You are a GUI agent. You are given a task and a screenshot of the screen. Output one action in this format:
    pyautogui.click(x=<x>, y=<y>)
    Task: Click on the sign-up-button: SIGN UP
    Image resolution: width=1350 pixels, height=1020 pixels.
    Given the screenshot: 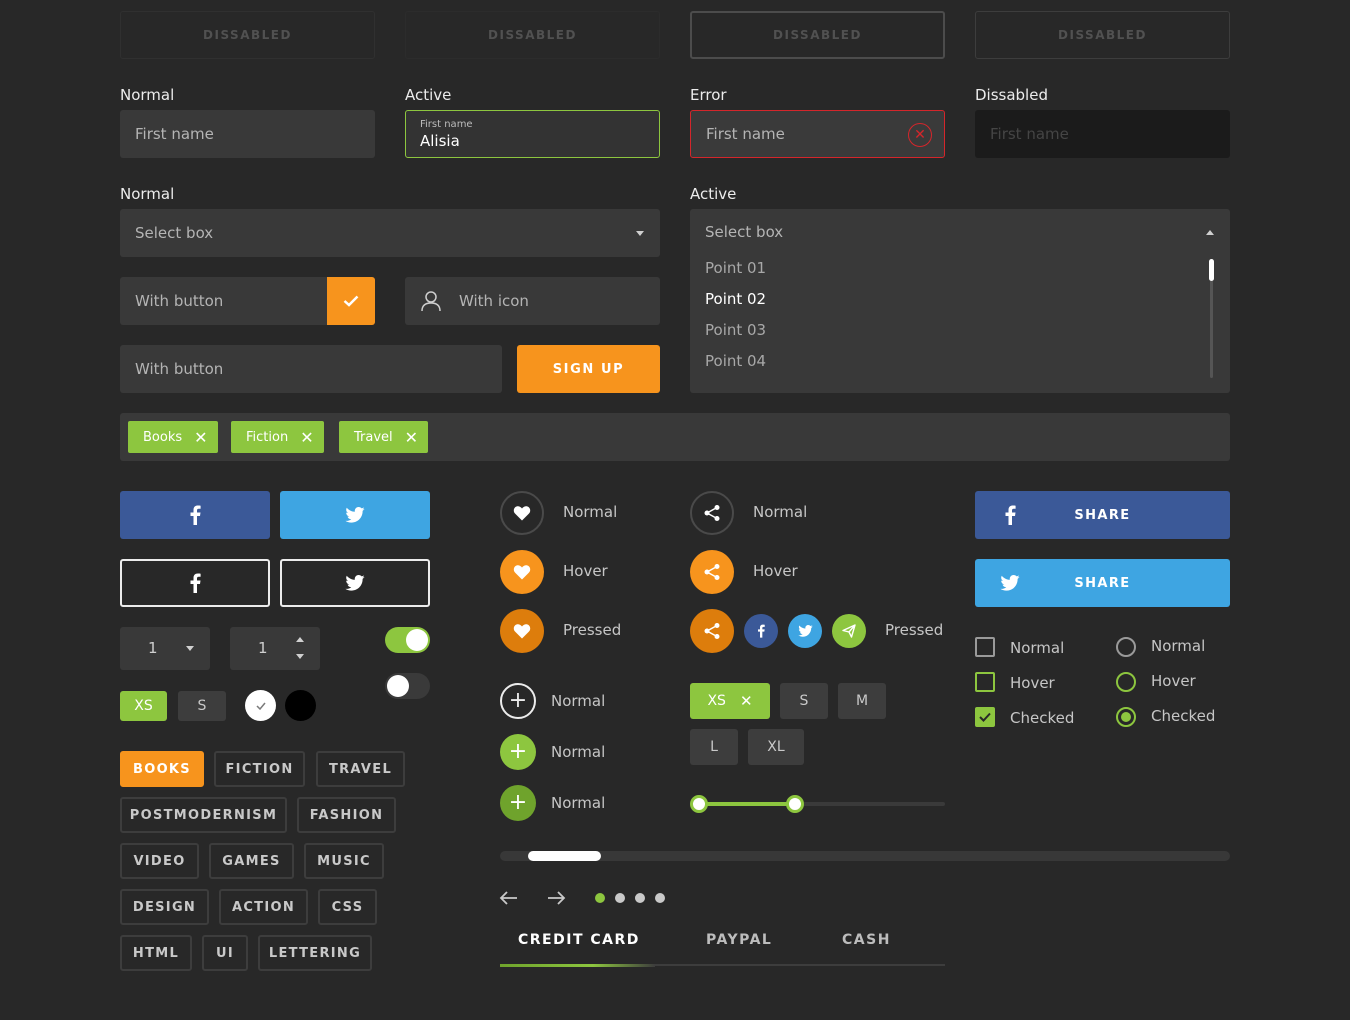 What is the action you would take?
    pyautogui.click(x=588, y=369)
    